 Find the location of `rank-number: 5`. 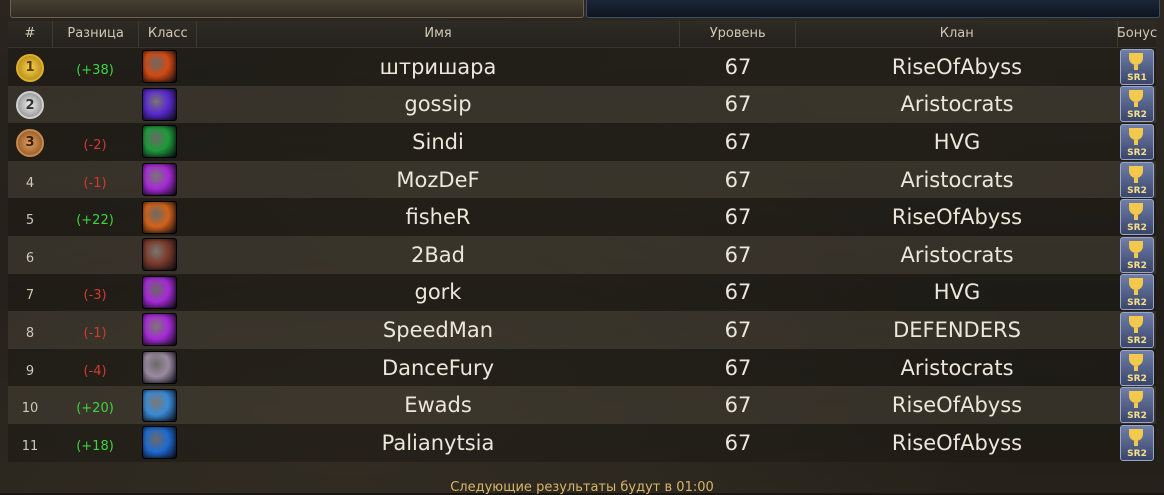

rank-number: 5 is located at coordinates (30, 217).